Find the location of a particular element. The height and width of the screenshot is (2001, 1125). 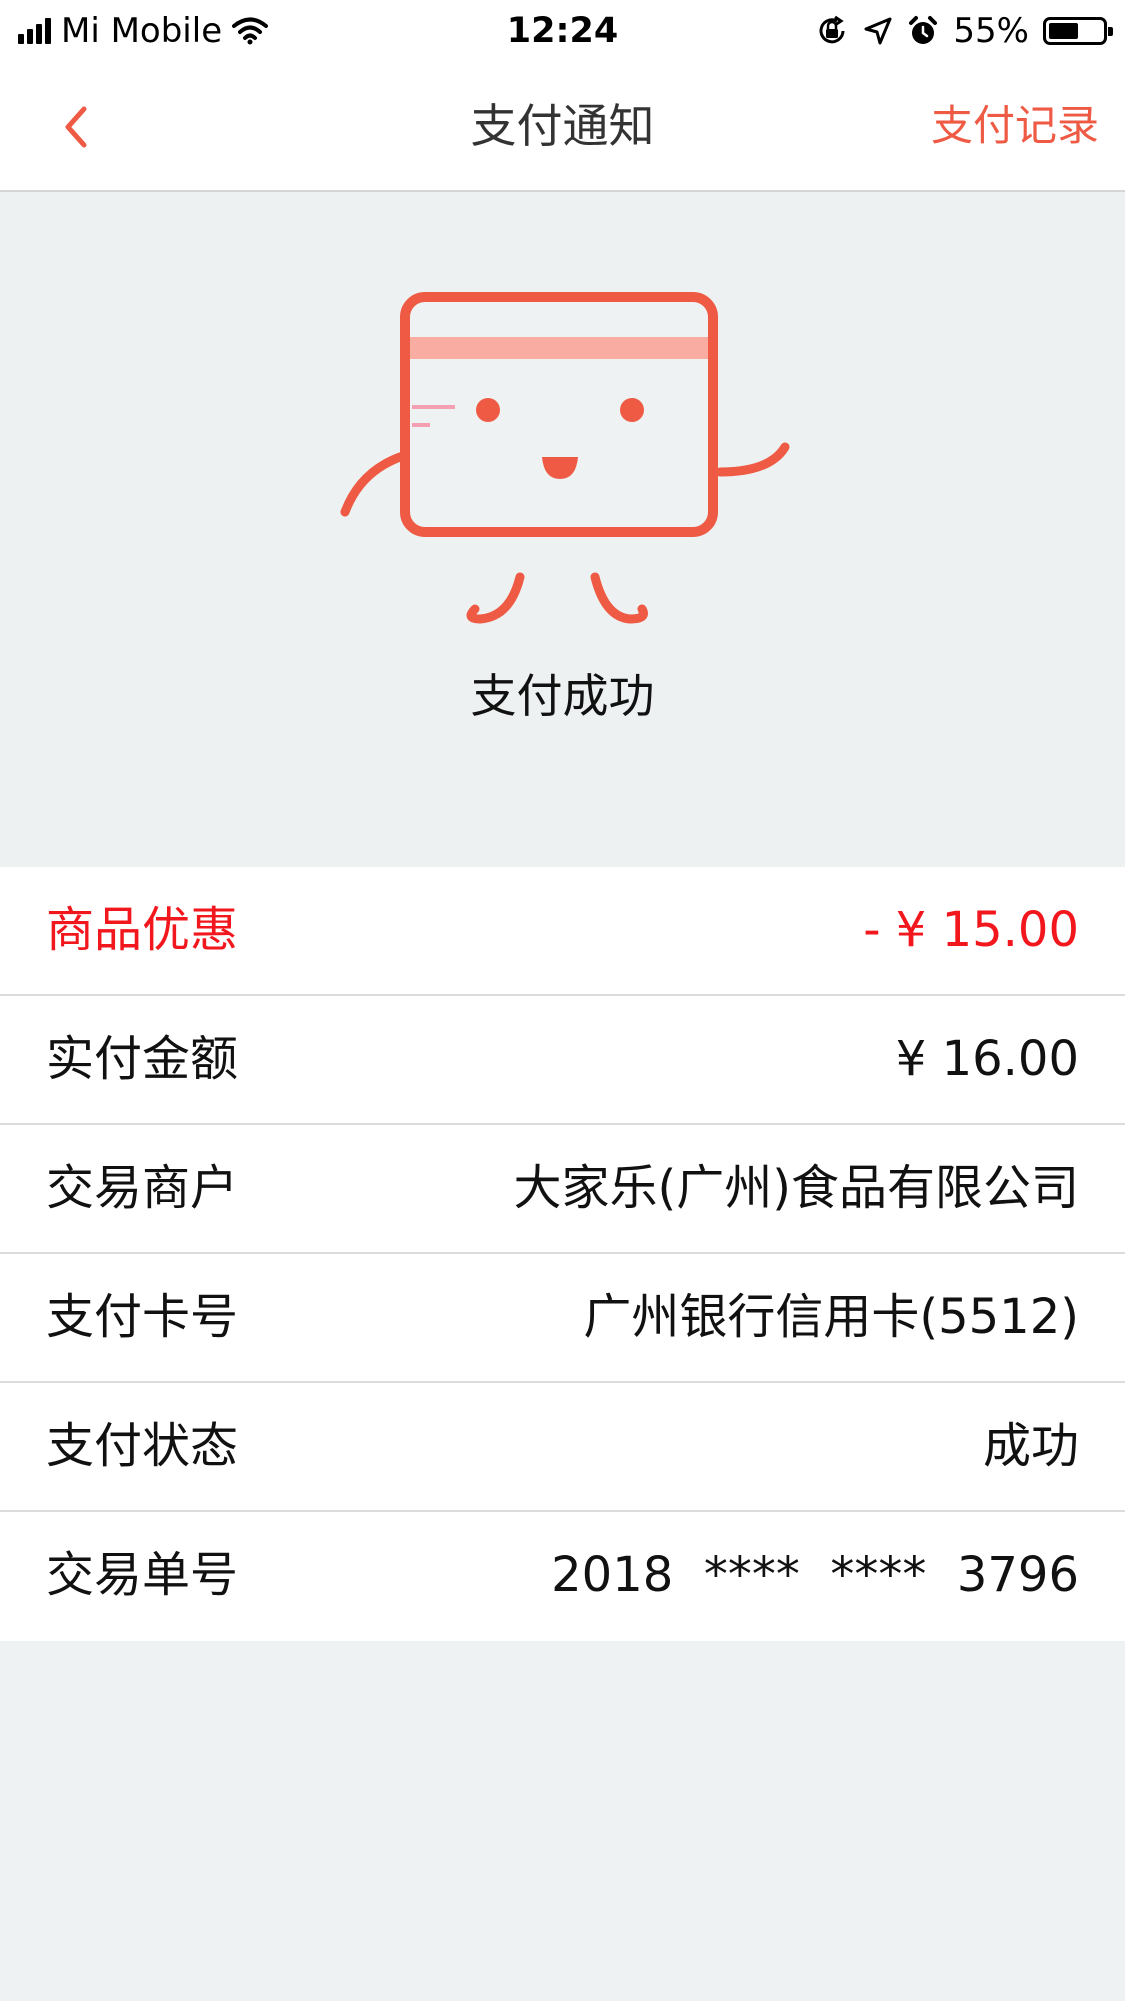

payment-records-button: 支付记录 is located at coordinates (1015, 126).